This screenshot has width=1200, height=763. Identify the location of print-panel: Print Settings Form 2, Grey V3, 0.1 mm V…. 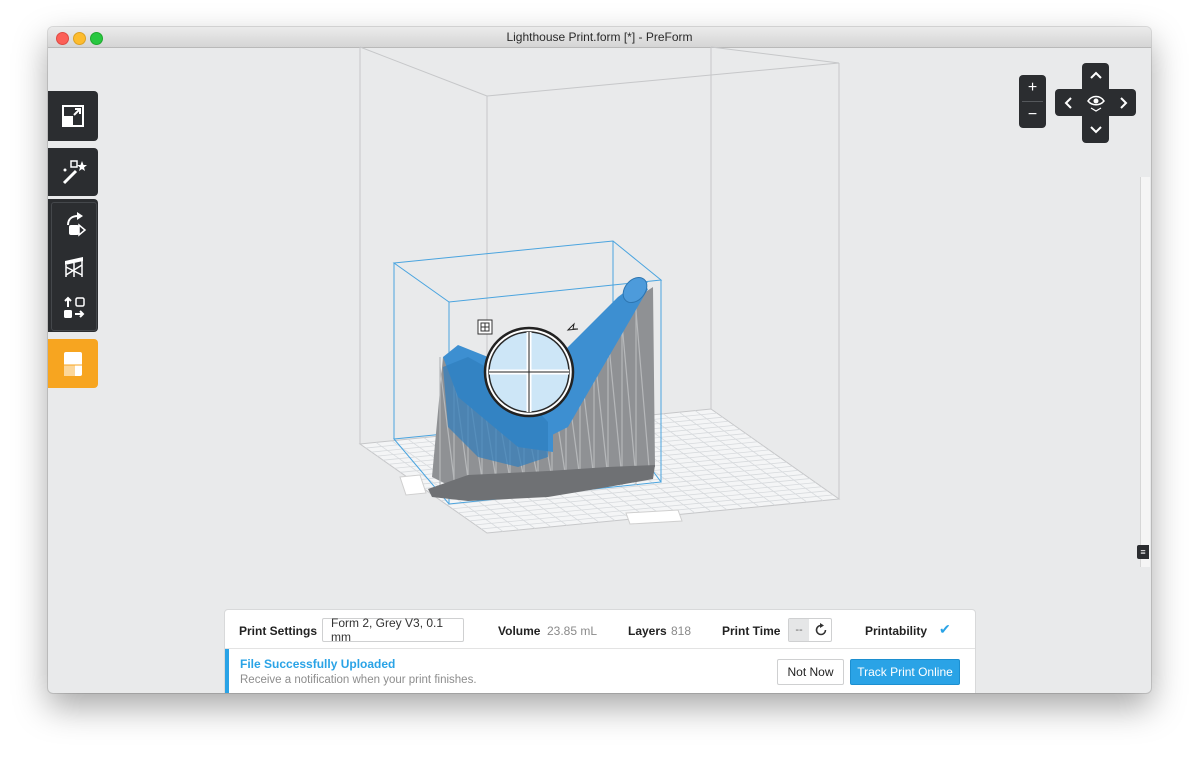
(600, 651).